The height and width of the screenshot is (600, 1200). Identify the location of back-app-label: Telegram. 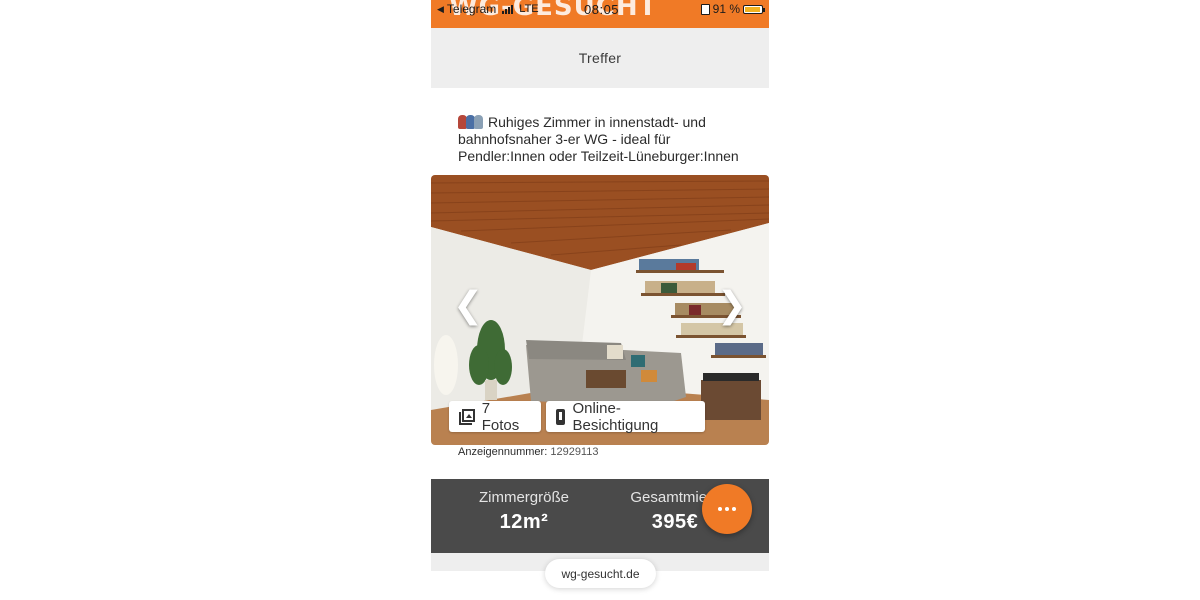
(471, 9).